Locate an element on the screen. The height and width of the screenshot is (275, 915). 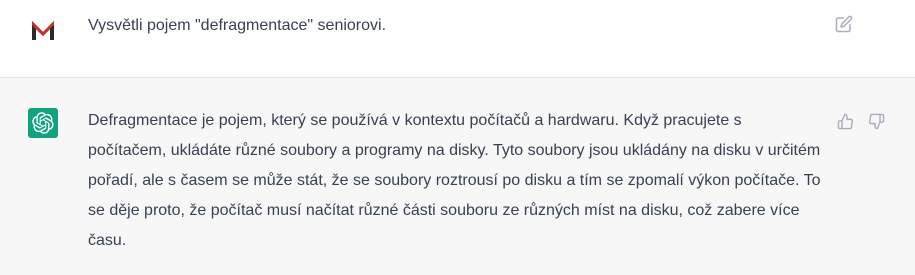
thumbs-up-icon is located at coordinates (845, 121).